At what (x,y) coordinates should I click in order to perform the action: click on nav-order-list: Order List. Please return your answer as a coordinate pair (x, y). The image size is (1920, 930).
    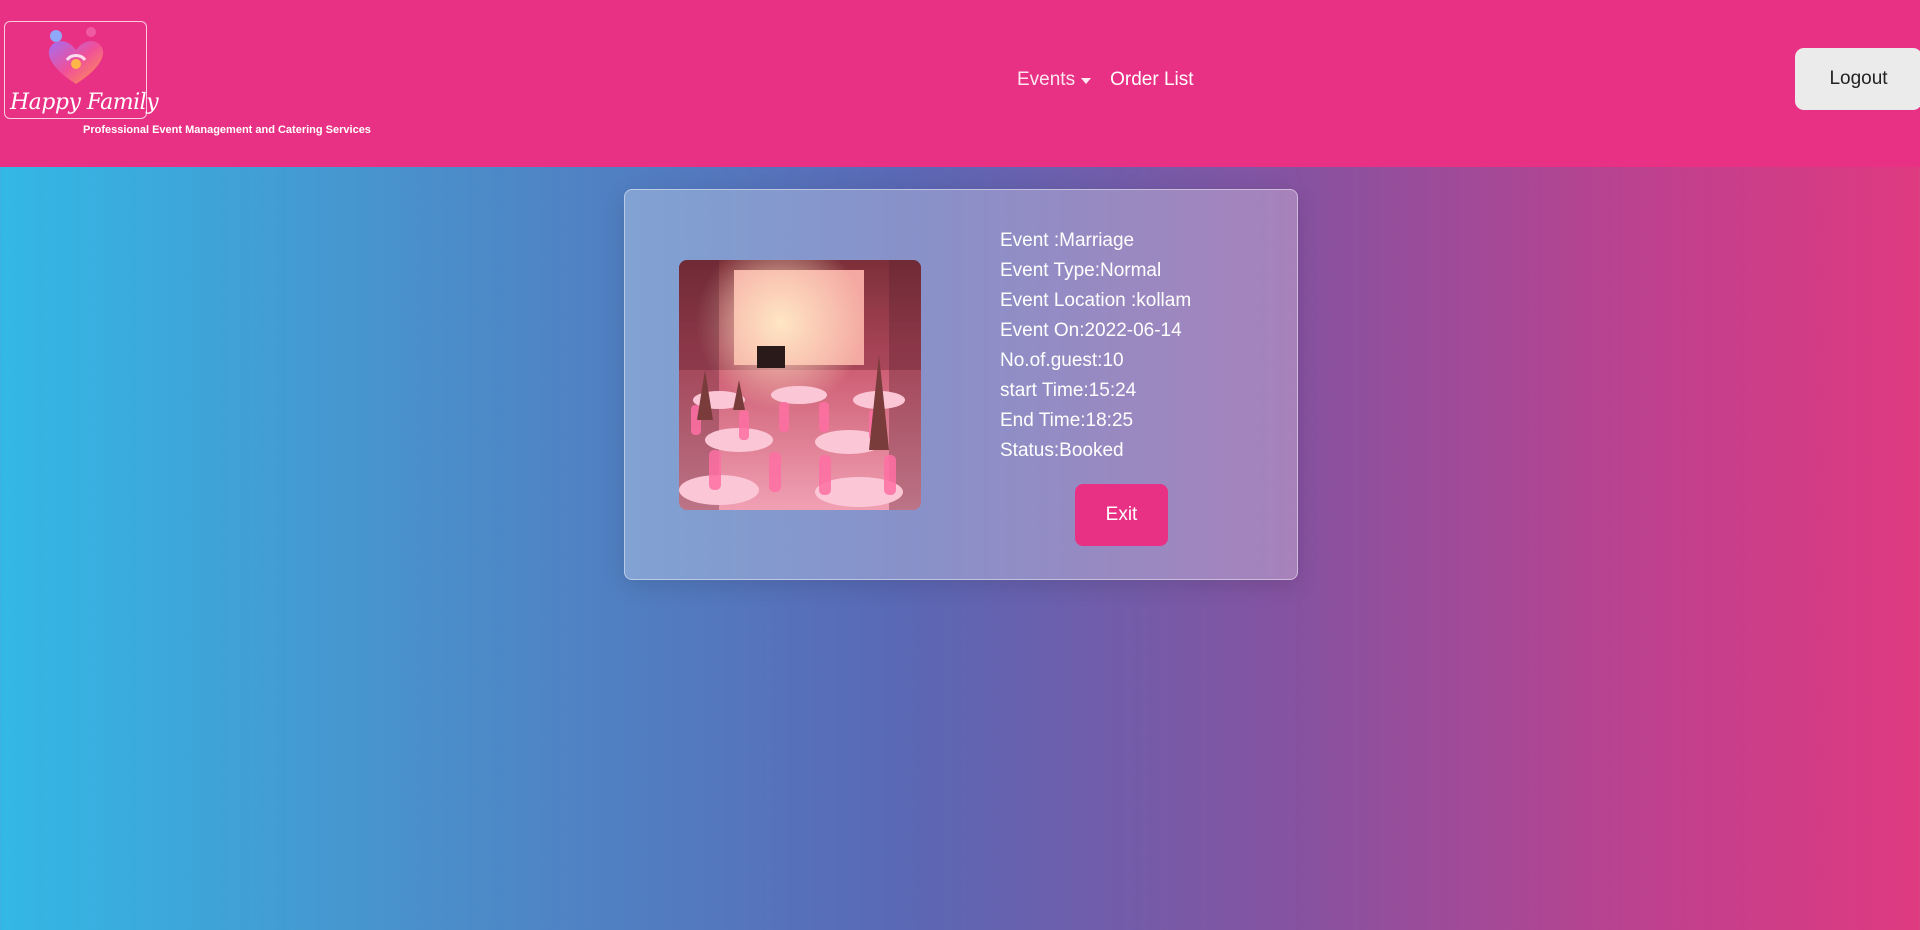
    Looking at the image, I should click on (1151, 80).